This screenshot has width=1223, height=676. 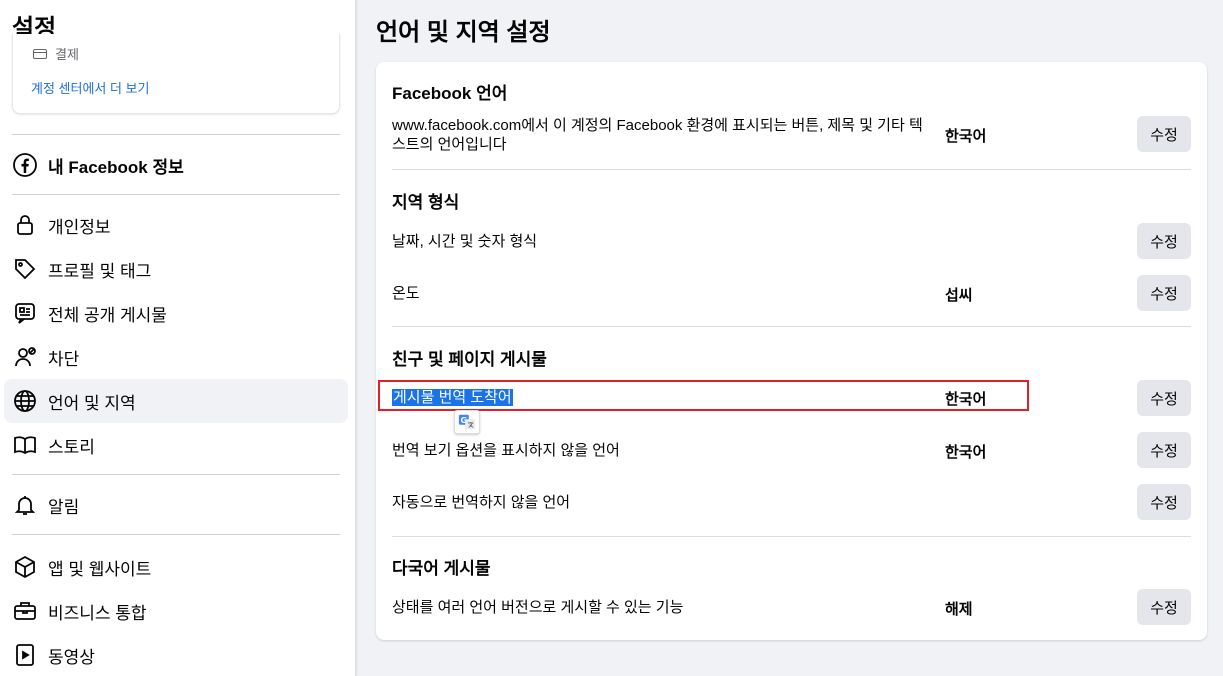 What do you see at coordinates (176, 611) in the screenshot?
I see `sidebar-item-business-integrations: 비즈니스 통합` at bounding box center [176, 611].